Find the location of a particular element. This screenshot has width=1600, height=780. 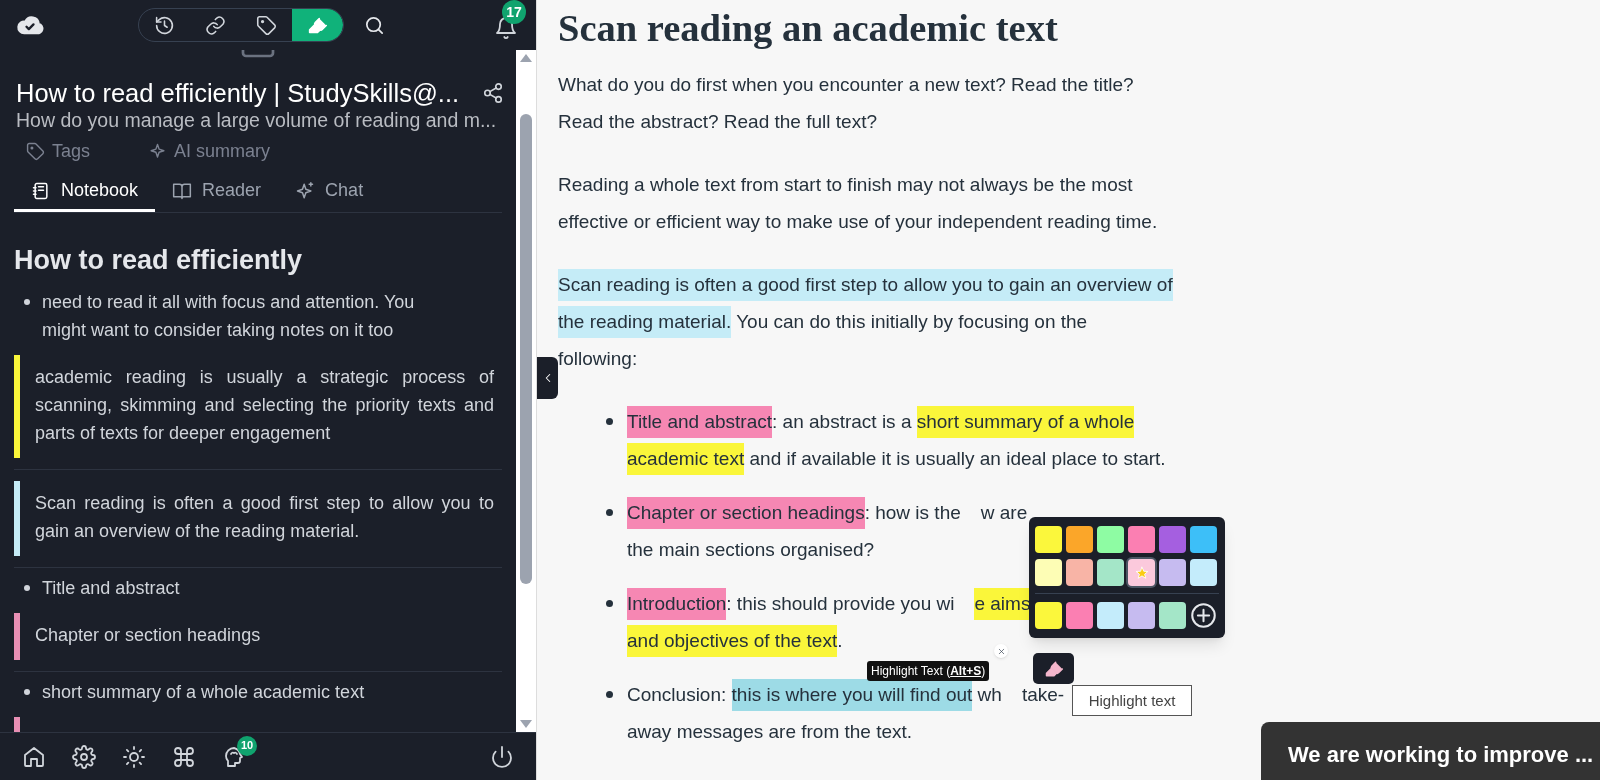

body-text: Read the abstract? Read the full text? is located at coordinates (717, 121).